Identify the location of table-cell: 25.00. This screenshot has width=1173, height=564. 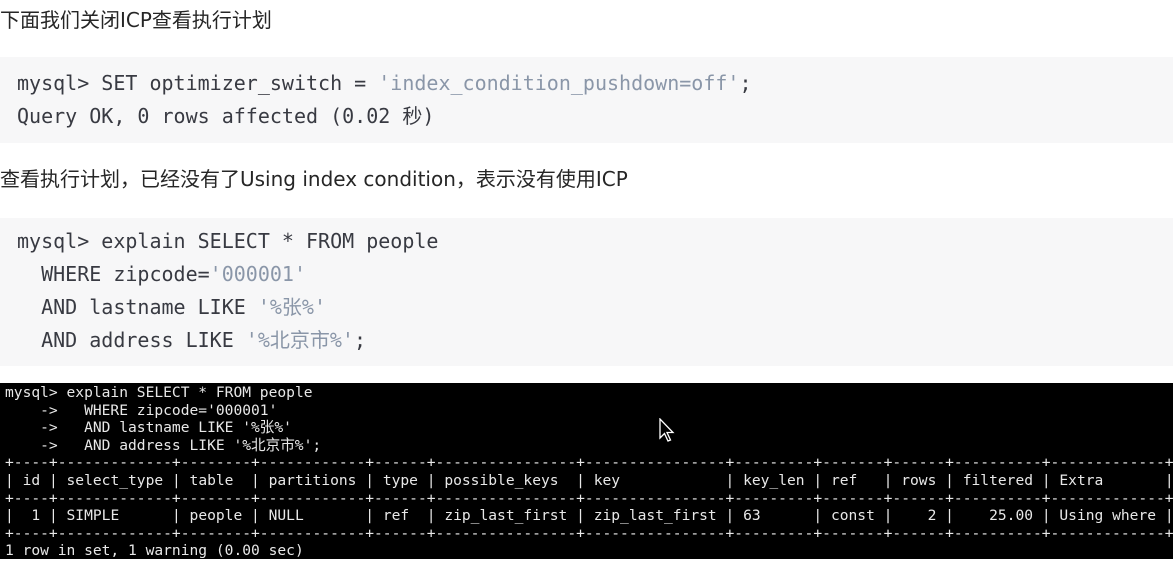
(1011, 516).